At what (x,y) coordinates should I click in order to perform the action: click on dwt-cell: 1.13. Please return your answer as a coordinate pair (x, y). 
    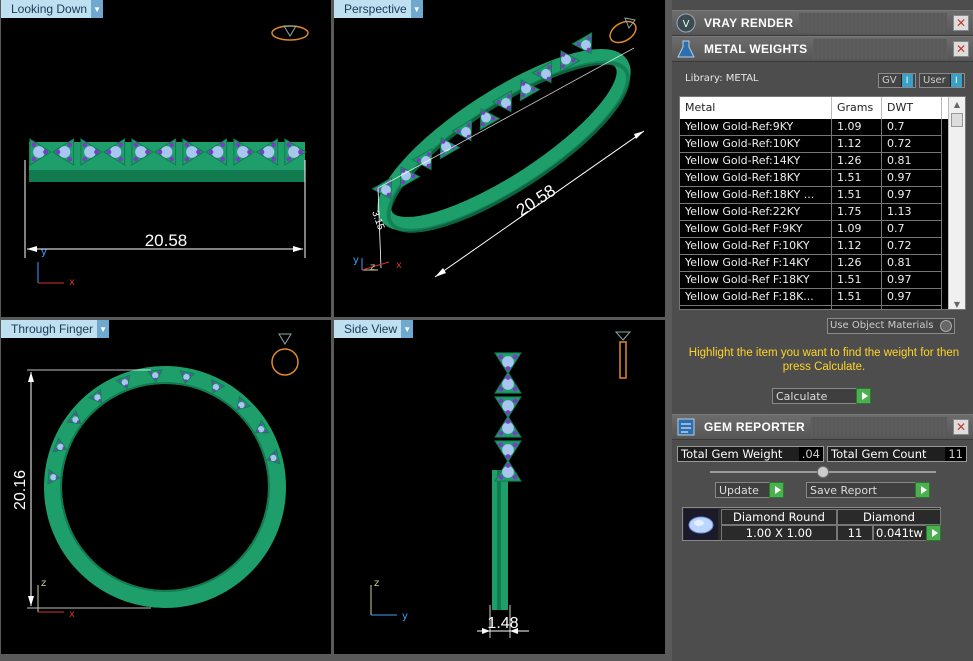
    Looking at the image, I should click on (912, 212).